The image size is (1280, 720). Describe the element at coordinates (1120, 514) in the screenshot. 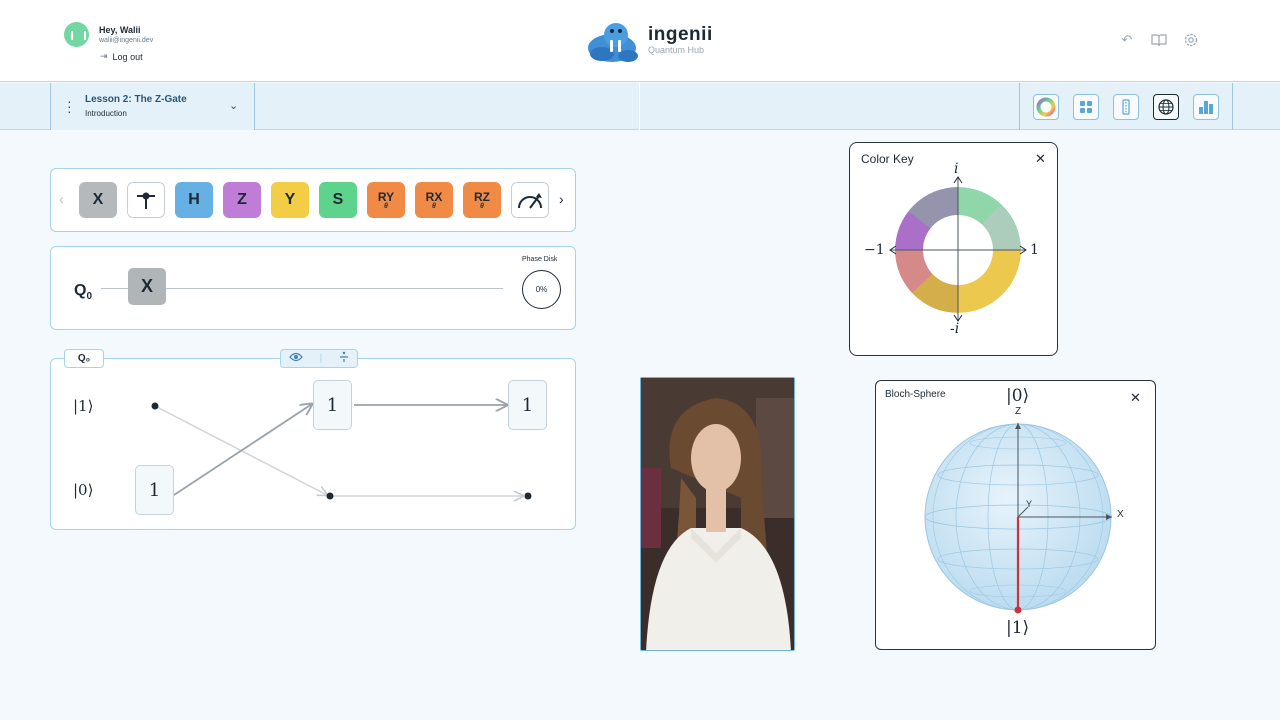

I see `x-axis-label: X` at that location.